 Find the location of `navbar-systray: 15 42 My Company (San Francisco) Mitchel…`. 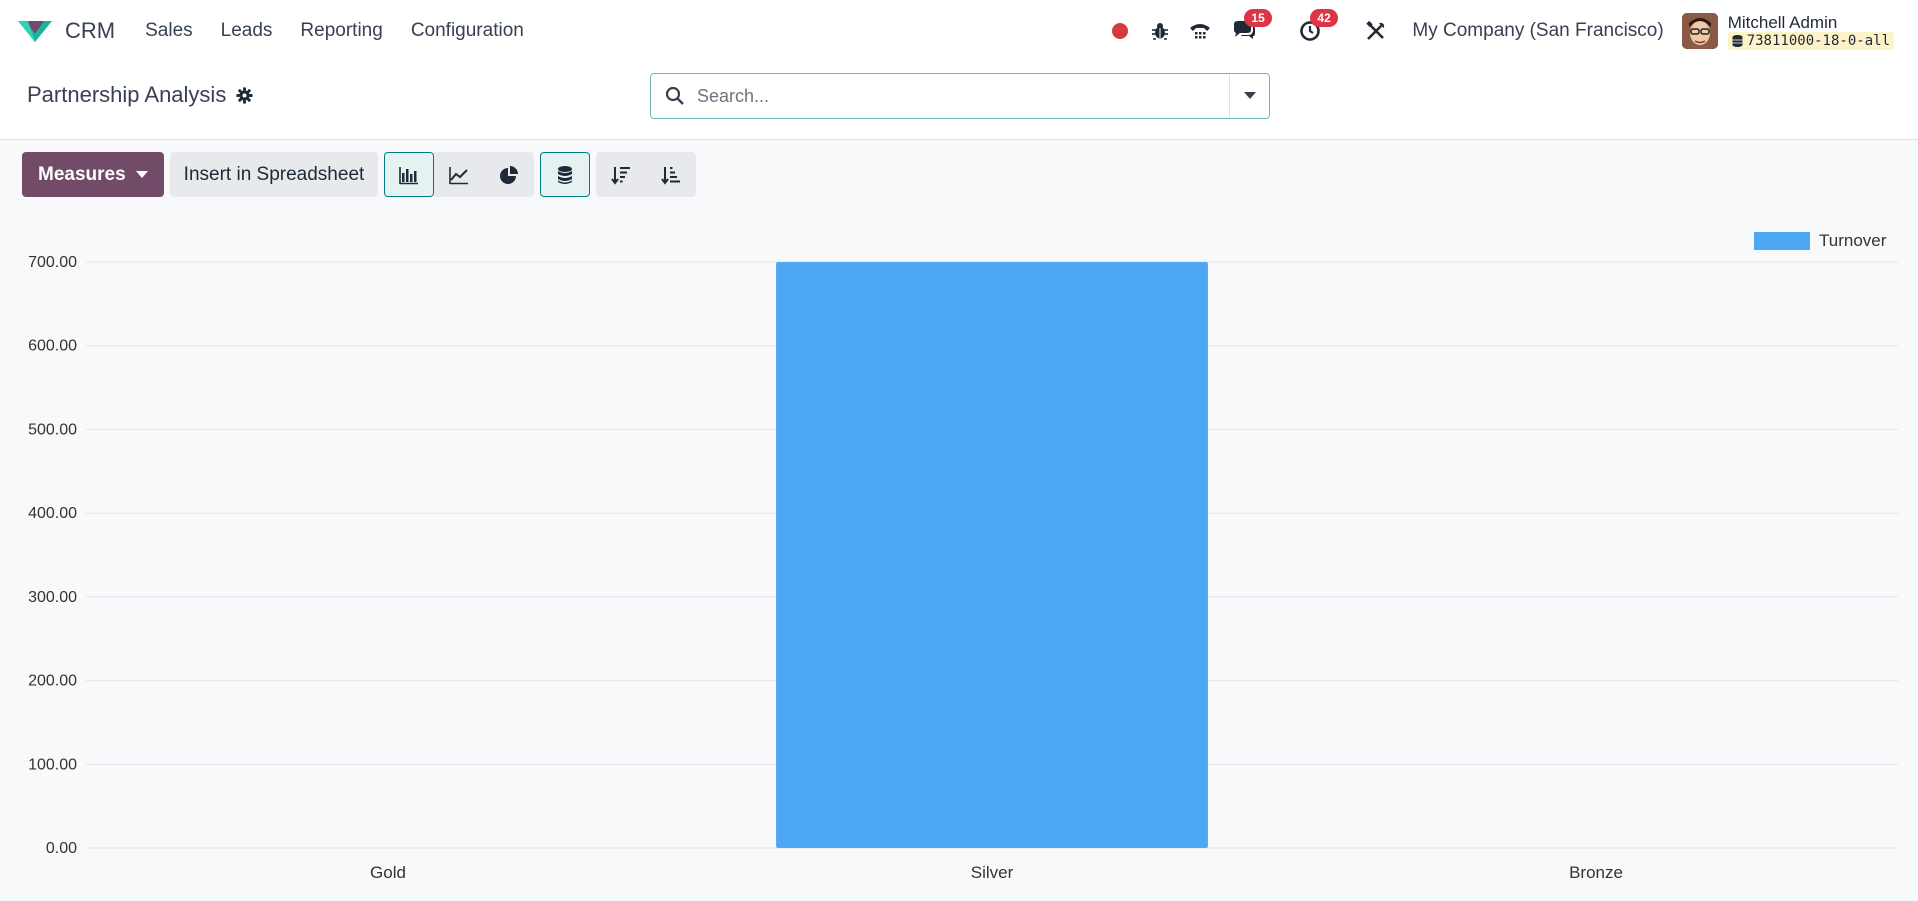

navbar-systray: 15 42 My Company (San Francisco) Mitchel… is located at coordinates (1494, 31).